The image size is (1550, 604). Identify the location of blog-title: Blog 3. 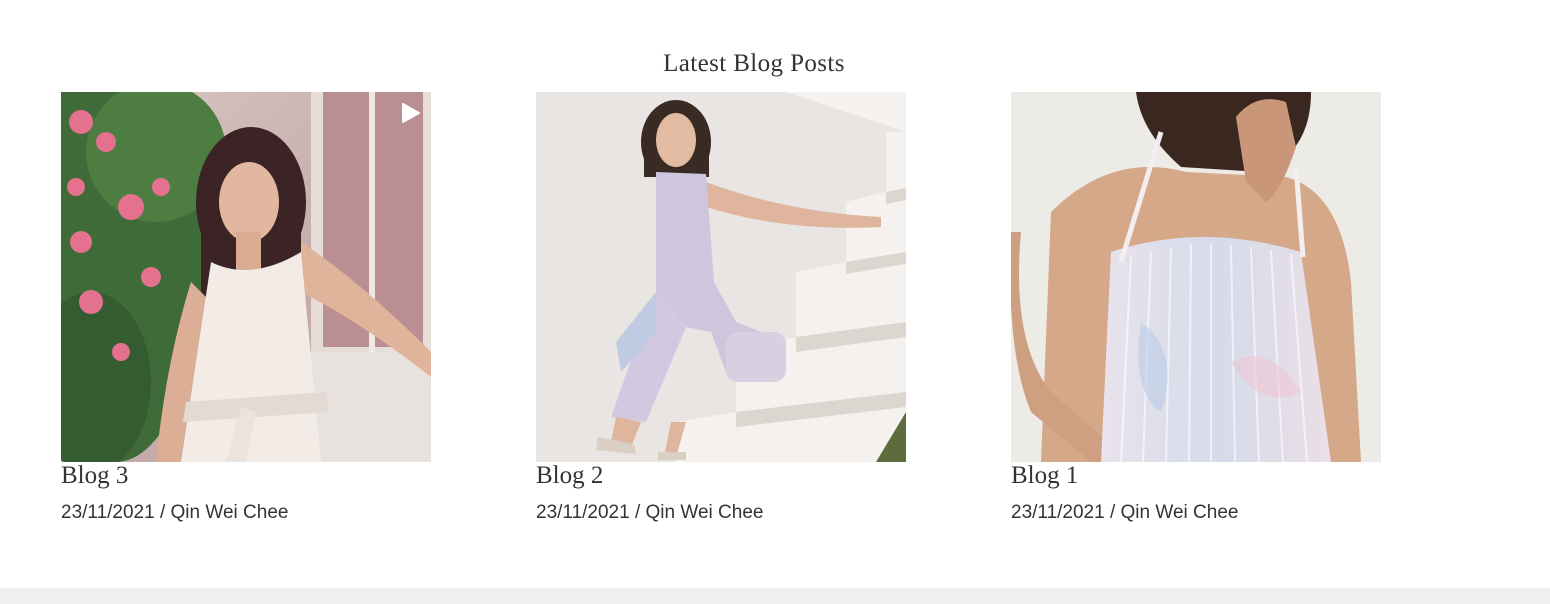
(246, 476).